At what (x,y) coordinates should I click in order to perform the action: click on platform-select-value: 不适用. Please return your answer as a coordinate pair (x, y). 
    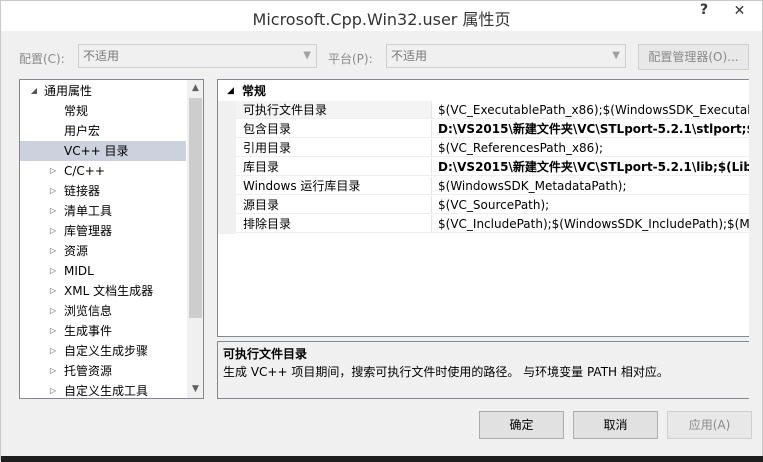
    Looking at the image, I should click on (409, 56).